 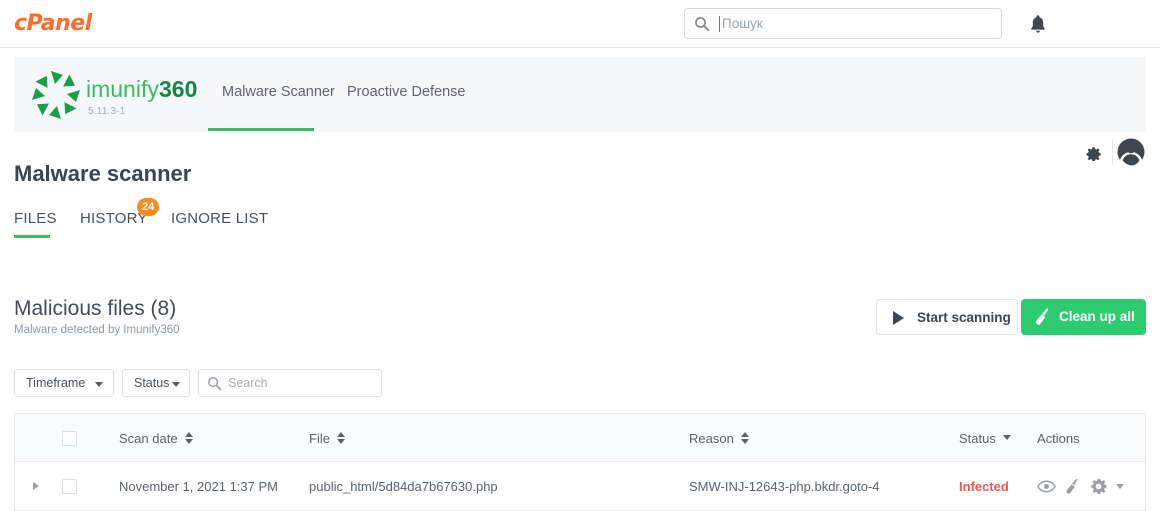 What do you see at coordinates (1007, 438) in the screenshot?
I see `sort-descending-icon` at bounding box center [1007, 438].